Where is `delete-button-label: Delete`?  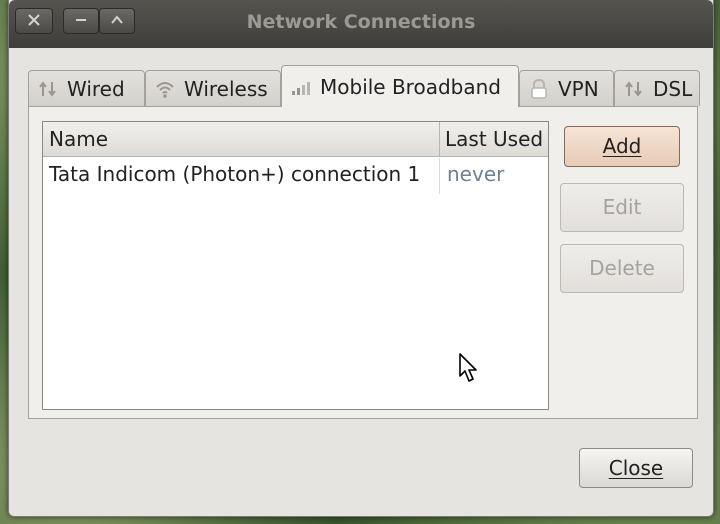
delete-button-label: Delete is located at coordinates (622, 268).